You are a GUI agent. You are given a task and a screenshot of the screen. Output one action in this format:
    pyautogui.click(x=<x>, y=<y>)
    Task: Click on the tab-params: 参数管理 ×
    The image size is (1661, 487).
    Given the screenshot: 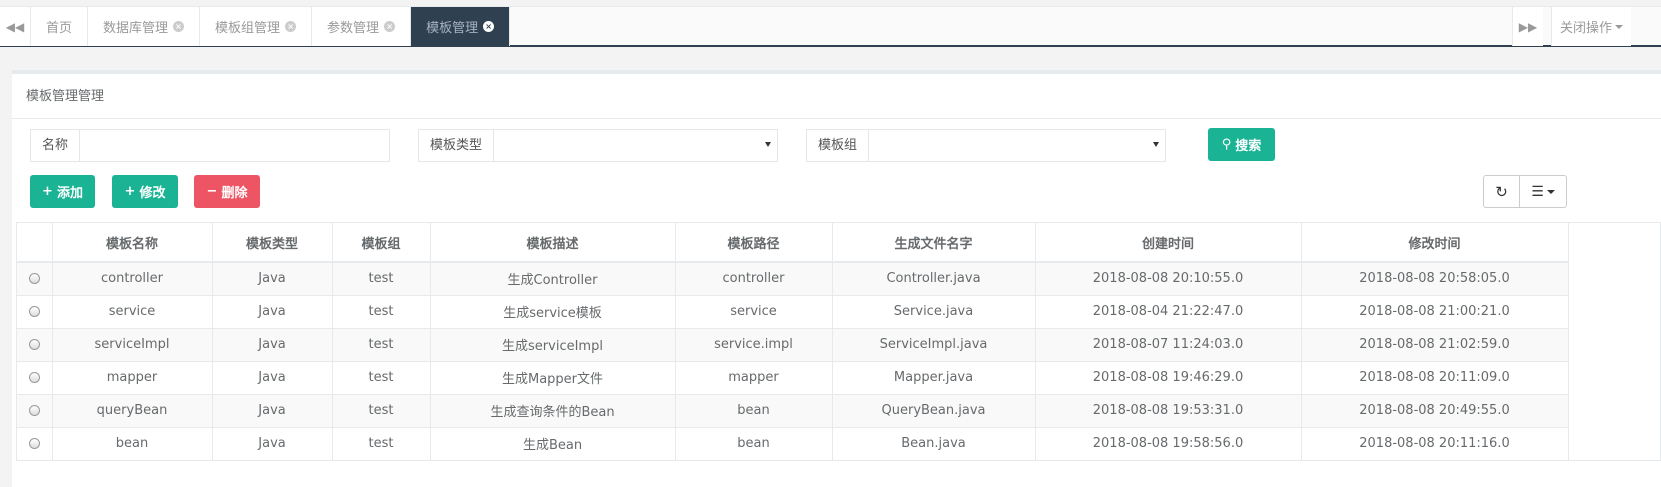 What is the action you would take?
    pyautogui.click(x=362, y=26)
    